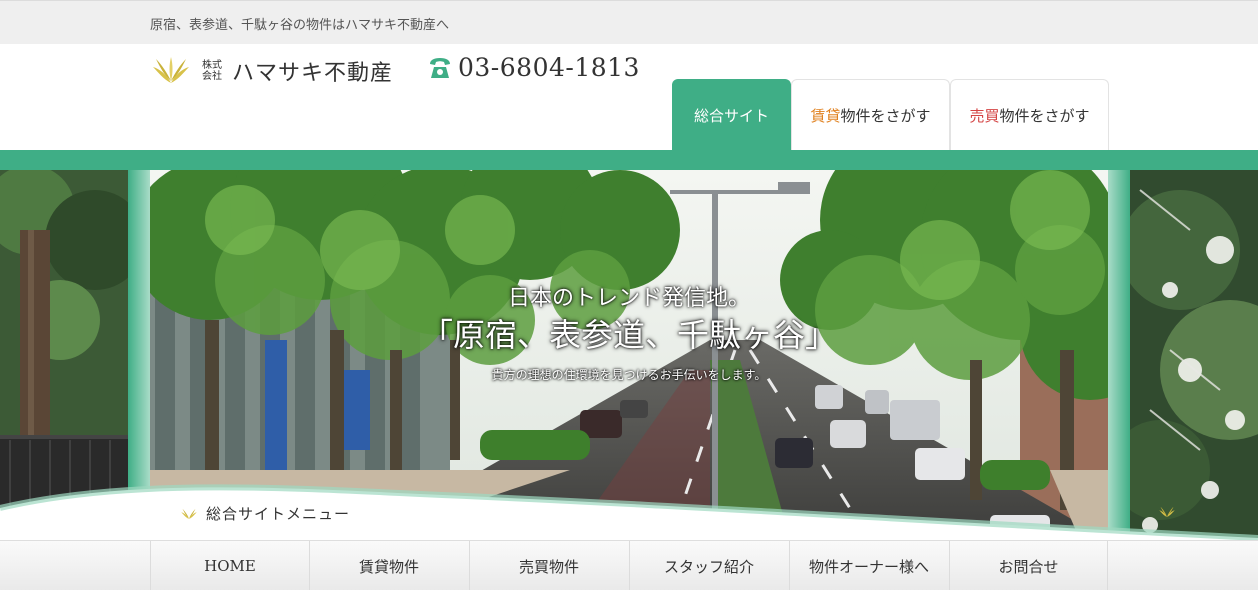 The image size is (1258, 607). I want to click on nav-contact: お問合せ, so click(1028, 566).